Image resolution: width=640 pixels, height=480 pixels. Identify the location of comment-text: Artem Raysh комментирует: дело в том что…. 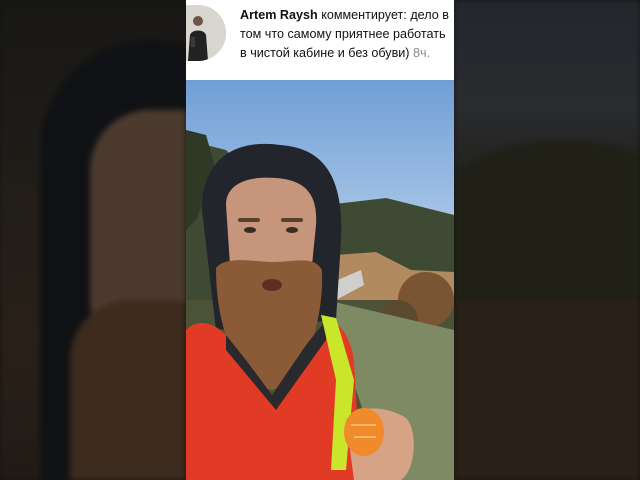
(346, 34).